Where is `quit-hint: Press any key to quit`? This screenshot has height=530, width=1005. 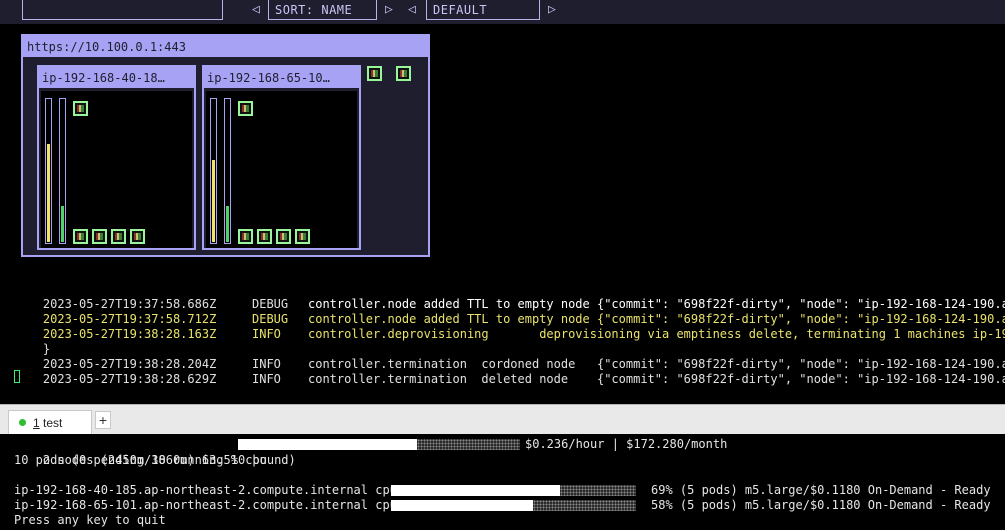
quit-hint: Press any key to quit is located at coordinates (90, 520).